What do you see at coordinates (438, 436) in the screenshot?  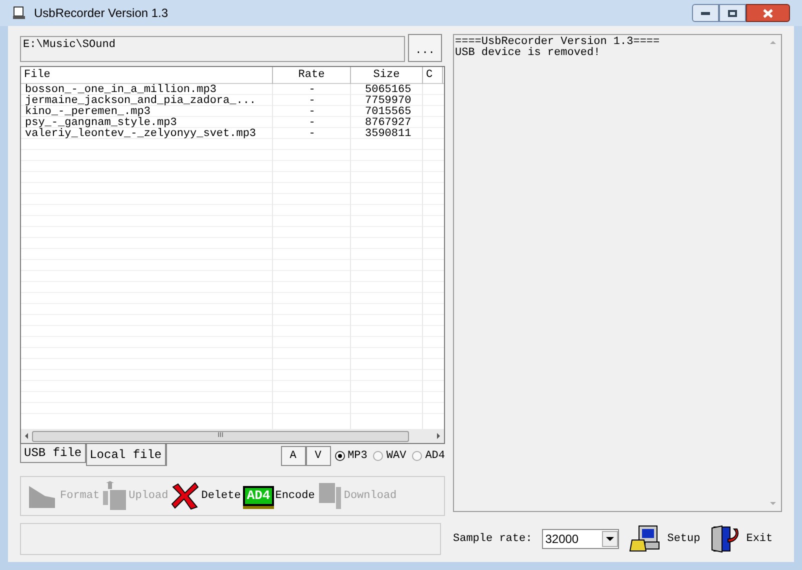 I see `scroll-right-icon` at bounding box center [438, 436].